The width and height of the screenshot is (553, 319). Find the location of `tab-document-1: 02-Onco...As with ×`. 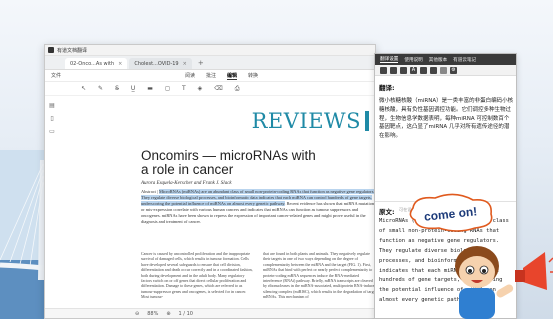

tab-document-1: 02-Onco...As with × is located at coordinates (96, 63).